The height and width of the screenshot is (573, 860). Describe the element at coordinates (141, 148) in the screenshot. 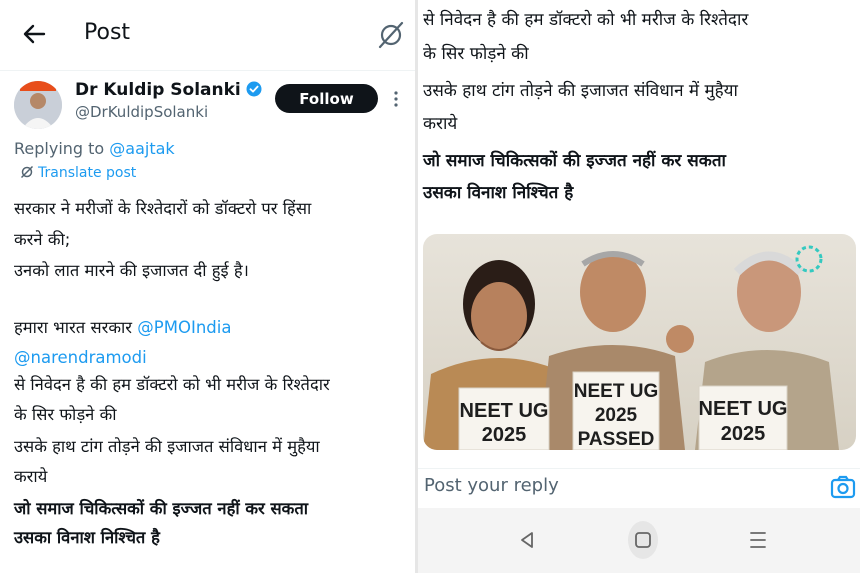

I see `replying-mention-link: @aajtak` at that location.